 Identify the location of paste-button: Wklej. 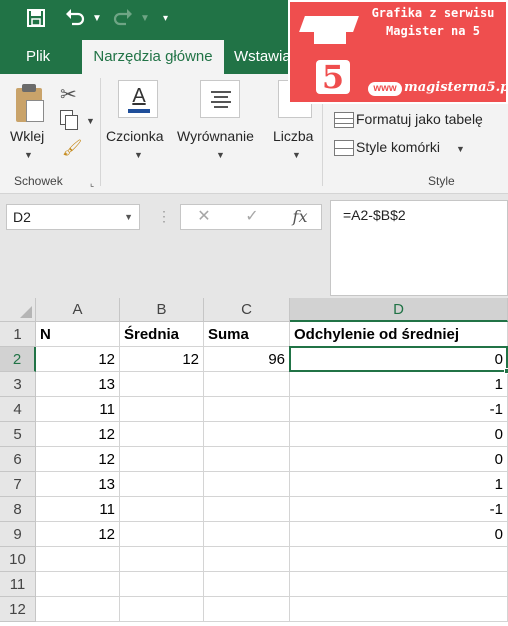
(27, 136).